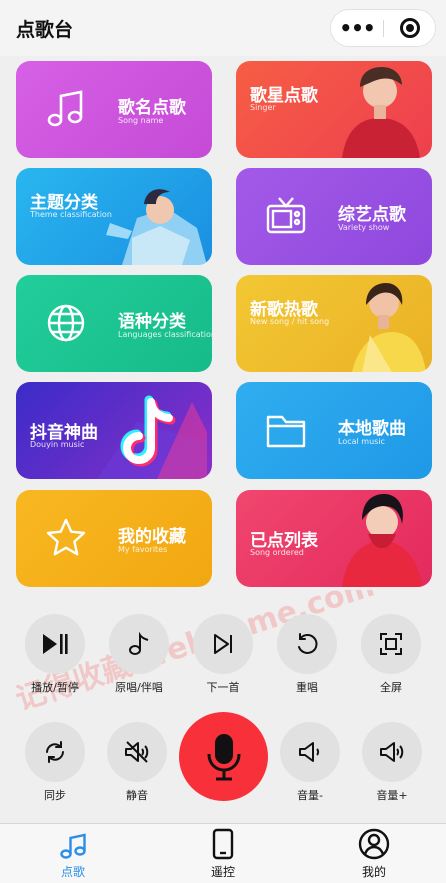 Image resolution: width=446 pixels, height=883 pixels. I want to click on sync-button: 同步, so click(55, 762).